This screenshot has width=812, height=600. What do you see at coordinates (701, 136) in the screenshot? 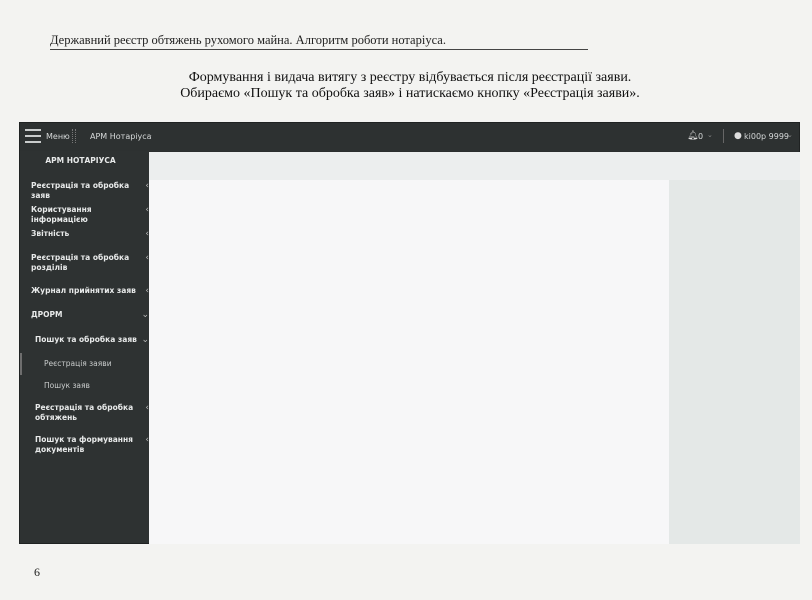
I see `notifications-count: 0` at bounding box center [701, 136].